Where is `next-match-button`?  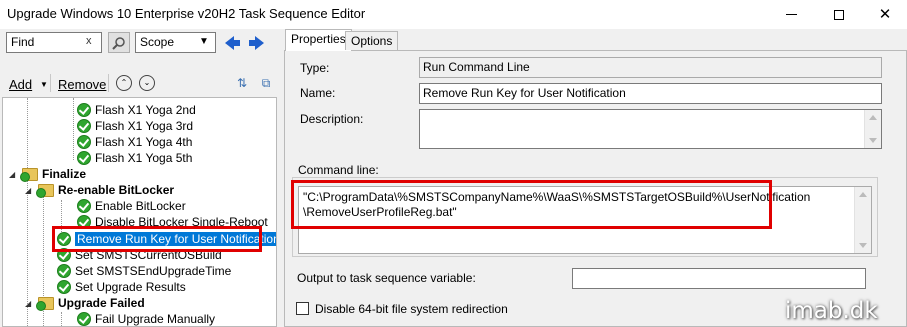 next-match-button is located at coordinates (256, 42).